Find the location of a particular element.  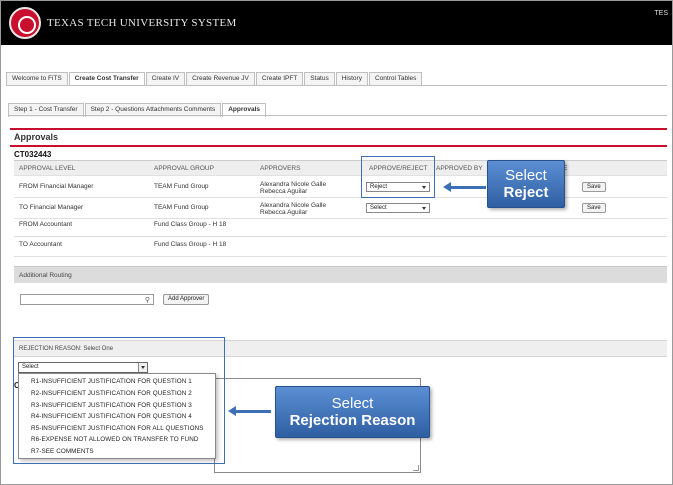

tab-create-iv: Create IV is located at coordinates (165, 79).